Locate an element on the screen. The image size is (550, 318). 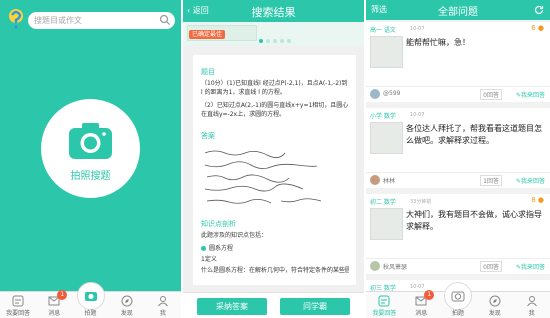
answer-count: 0回答 is located at coordinates (491, 266).